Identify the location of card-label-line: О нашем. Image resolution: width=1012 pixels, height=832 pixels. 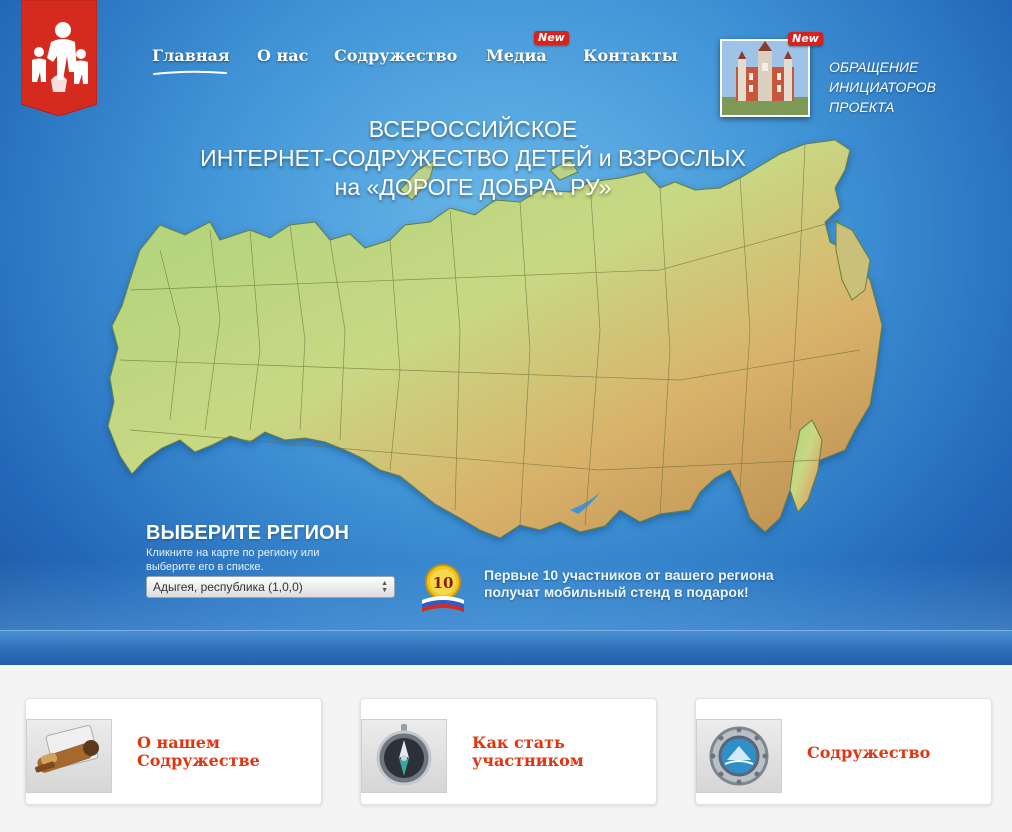
(178, 742).